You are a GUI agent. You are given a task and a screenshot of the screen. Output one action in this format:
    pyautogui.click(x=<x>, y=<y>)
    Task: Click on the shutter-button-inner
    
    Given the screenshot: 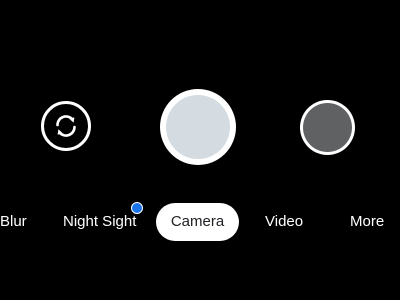 What is the action you would take?
    pyautogui.click(x=198, y=127)
    